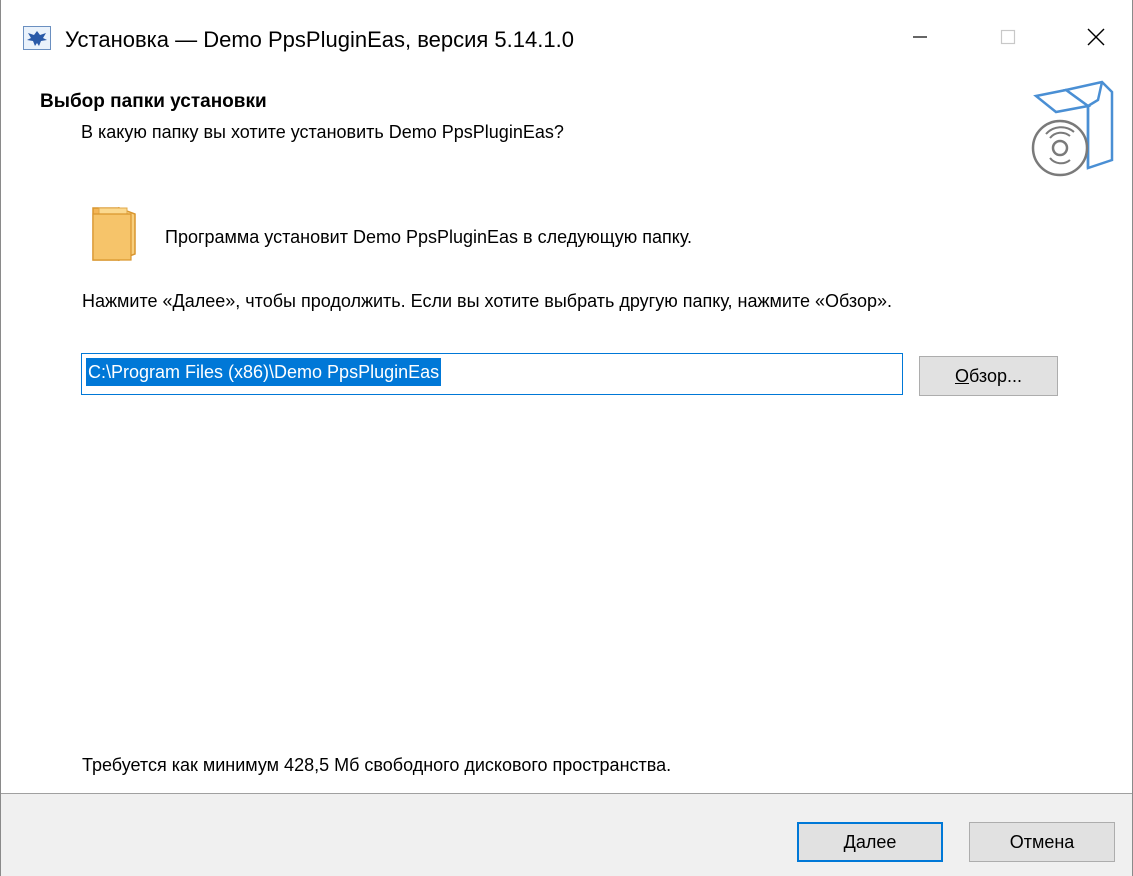 The height and width of the screenshot is (876, 1133). I want to click on app-eagle-icon, so click(37, 38).